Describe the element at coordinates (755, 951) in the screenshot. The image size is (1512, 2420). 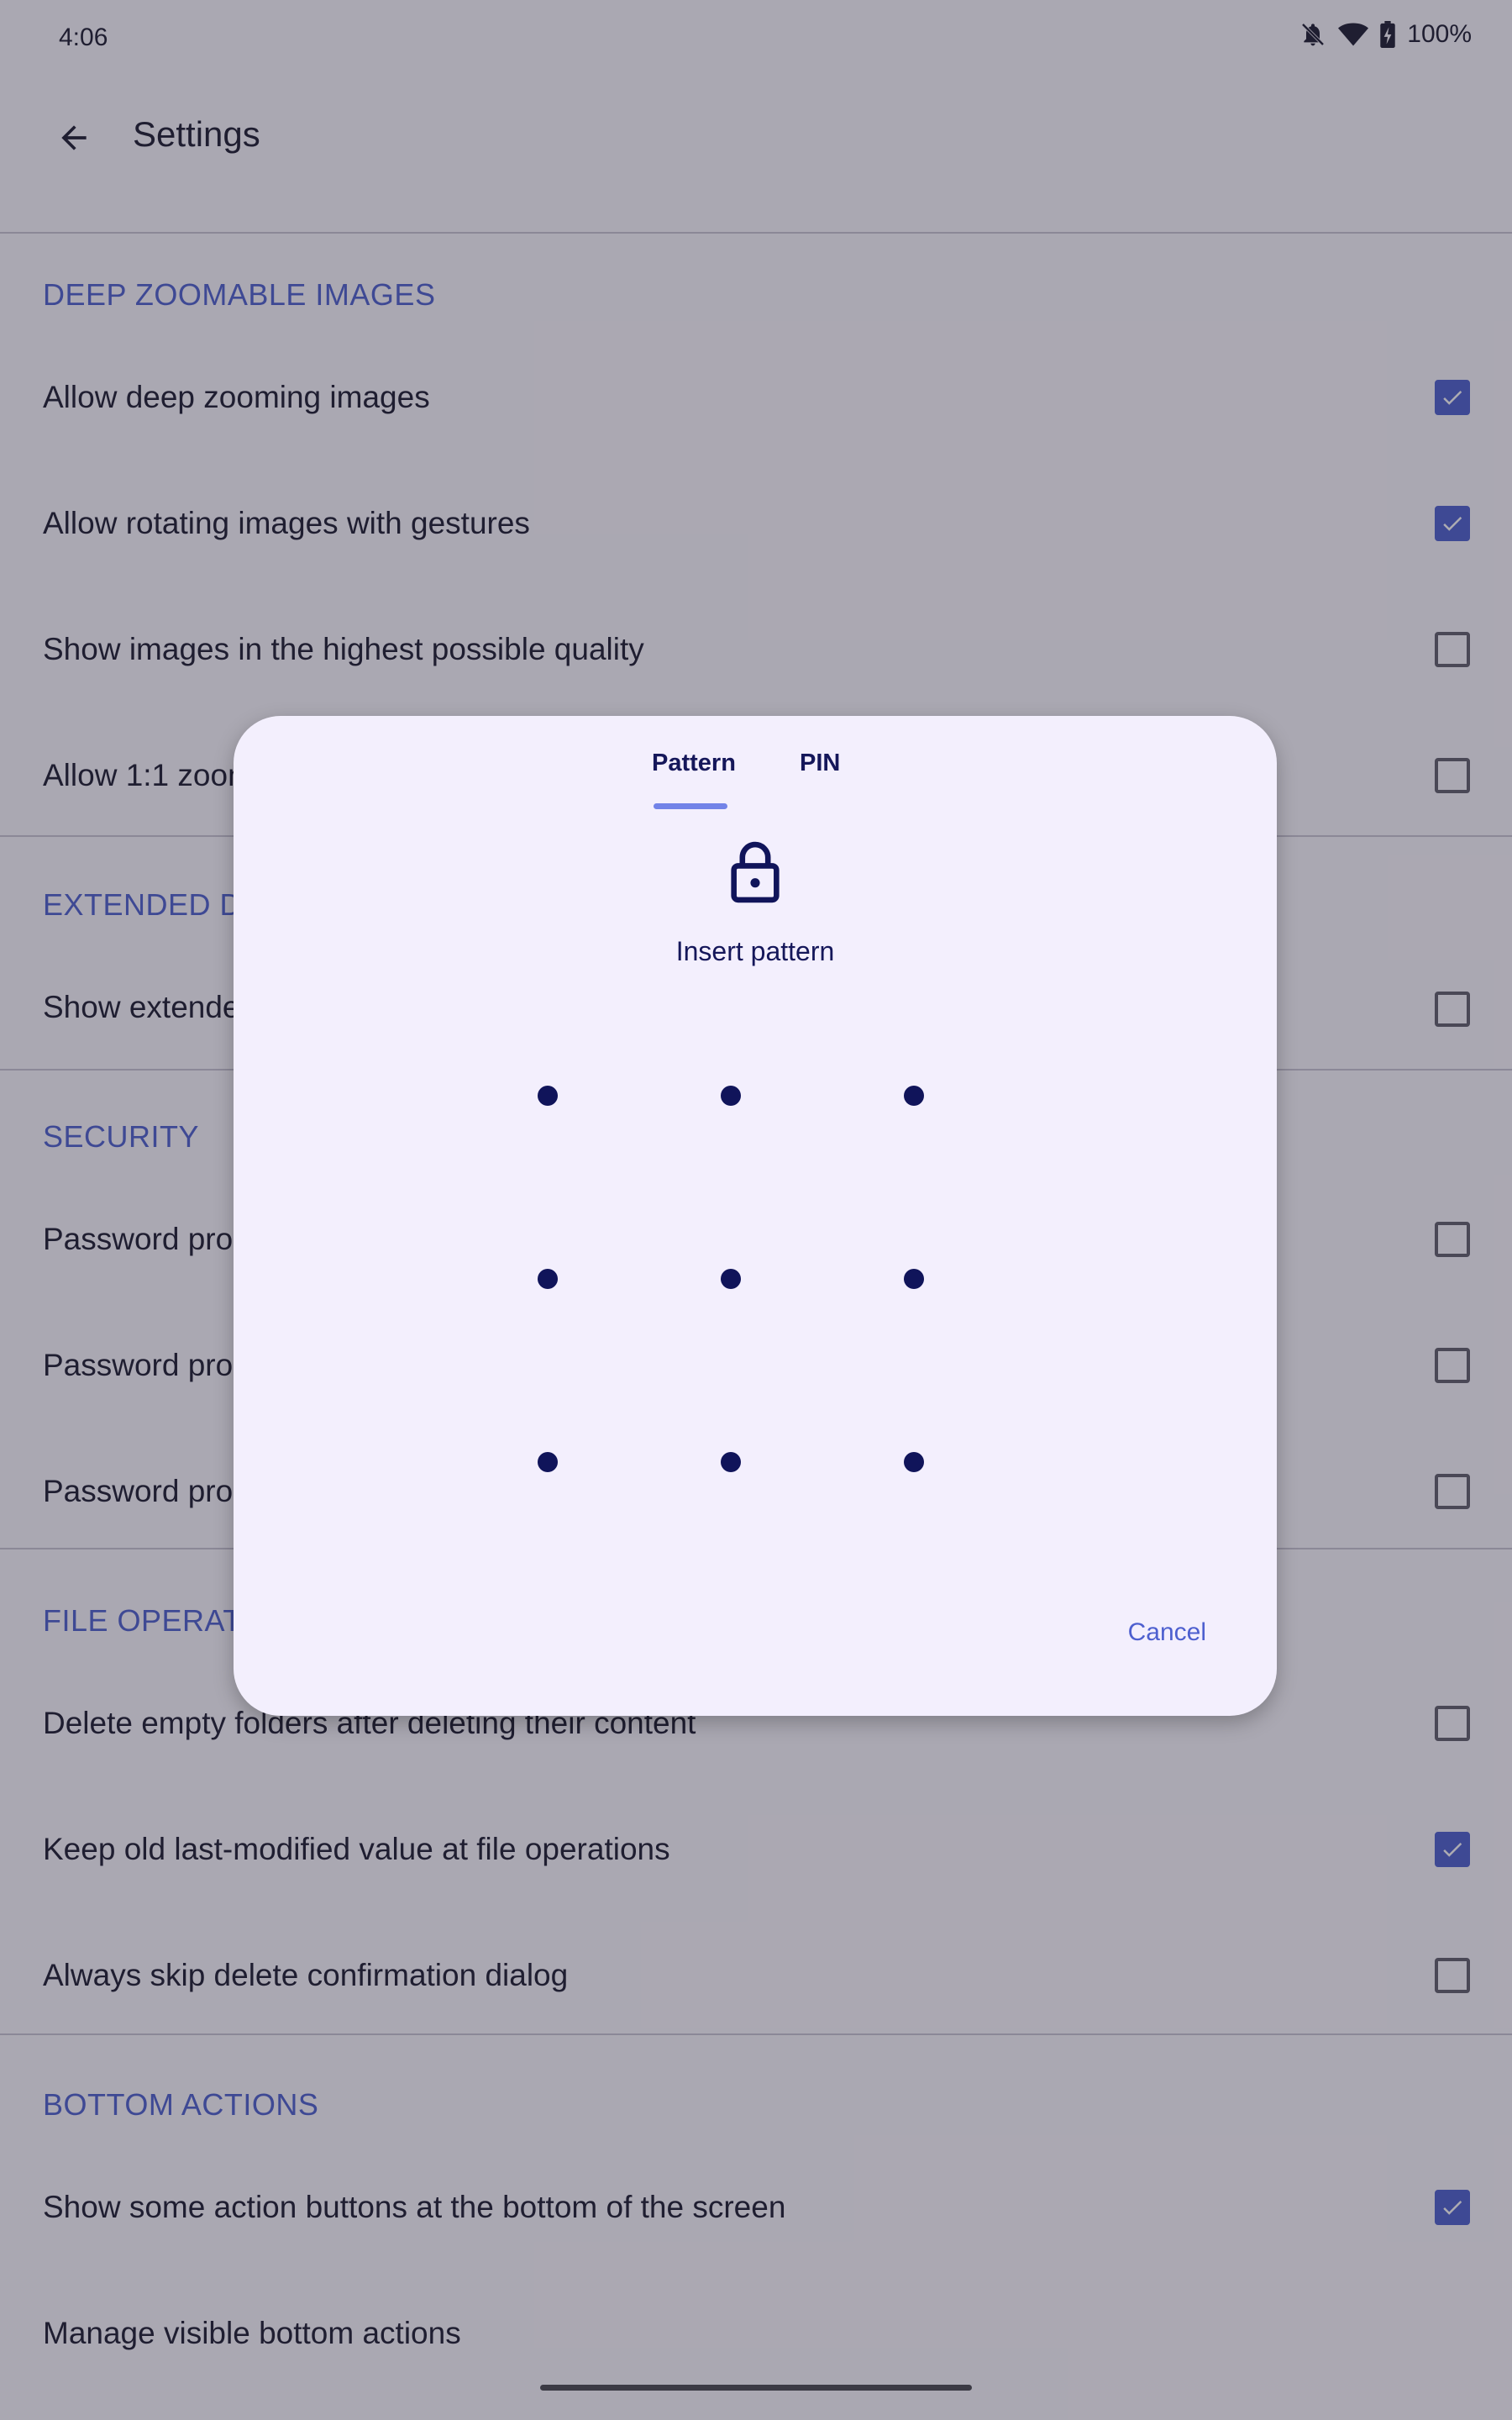
I see `dialog-prompt: Insert pattern` at that location.